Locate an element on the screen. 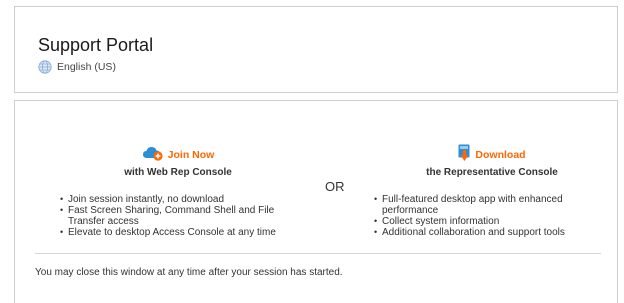  cloud-plus-icon is located at coordinates (153, 155).